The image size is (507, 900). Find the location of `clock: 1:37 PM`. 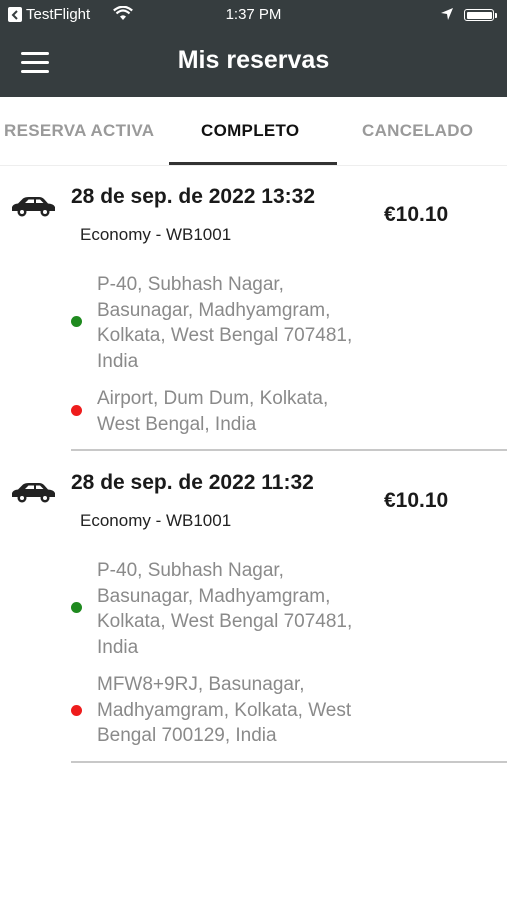

clock: 1:37 PM is located at coordinates (253, 14).